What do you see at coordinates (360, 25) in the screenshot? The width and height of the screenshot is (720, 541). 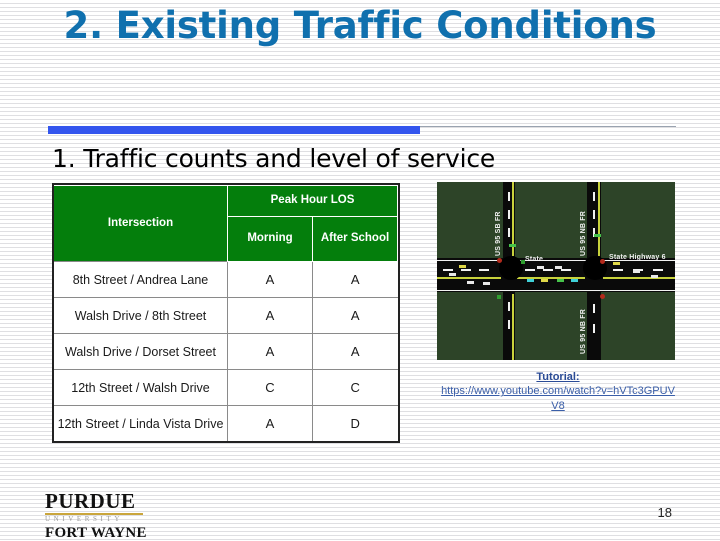 I see `page-title: 2. Existing Traffic Conditions` at bounding box center [360, 25].